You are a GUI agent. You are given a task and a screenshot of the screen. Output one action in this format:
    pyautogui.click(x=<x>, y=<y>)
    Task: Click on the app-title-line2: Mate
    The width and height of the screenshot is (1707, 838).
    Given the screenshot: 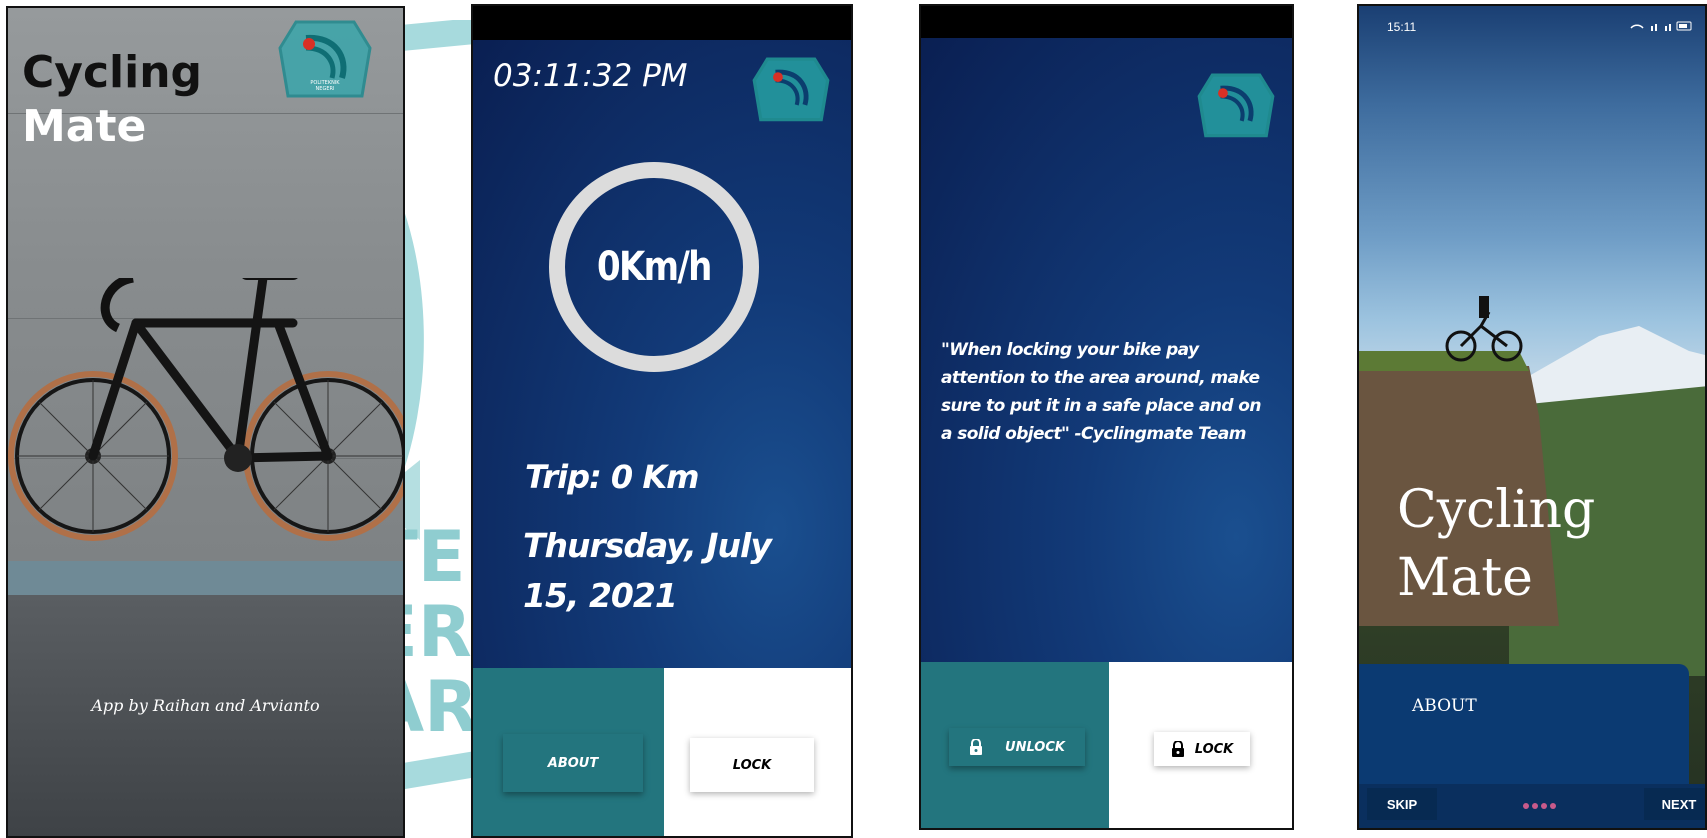 What is the action you would take?
    pyautogui.click(x=84, y=126)
    